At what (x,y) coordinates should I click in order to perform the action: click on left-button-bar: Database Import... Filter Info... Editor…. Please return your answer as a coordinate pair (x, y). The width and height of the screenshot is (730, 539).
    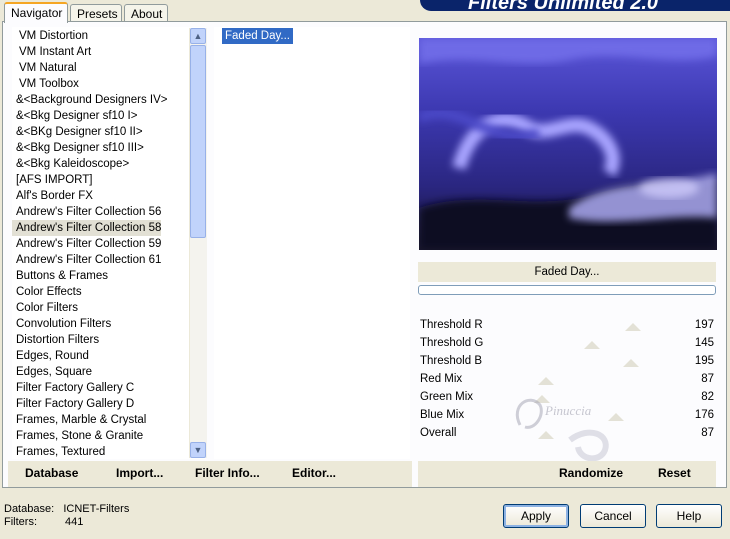
    Looking at the image, I should click on (210, 474).